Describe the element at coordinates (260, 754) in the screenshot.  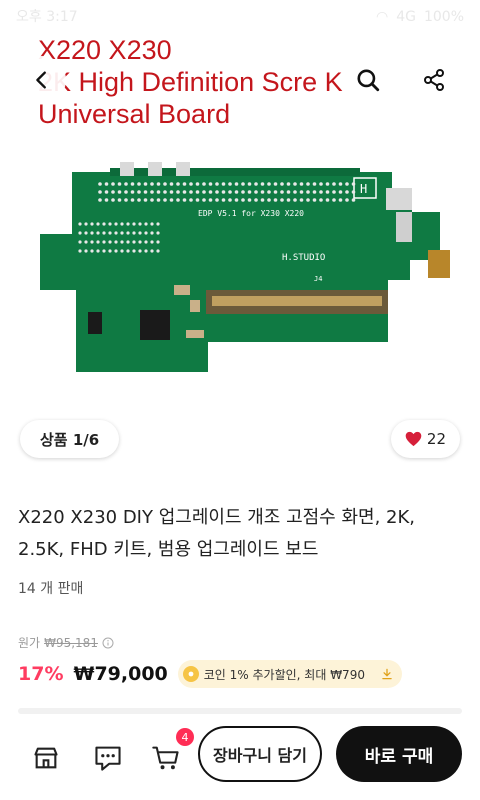
I see `add-to-cart-button: 장바구니 담기` at that location.